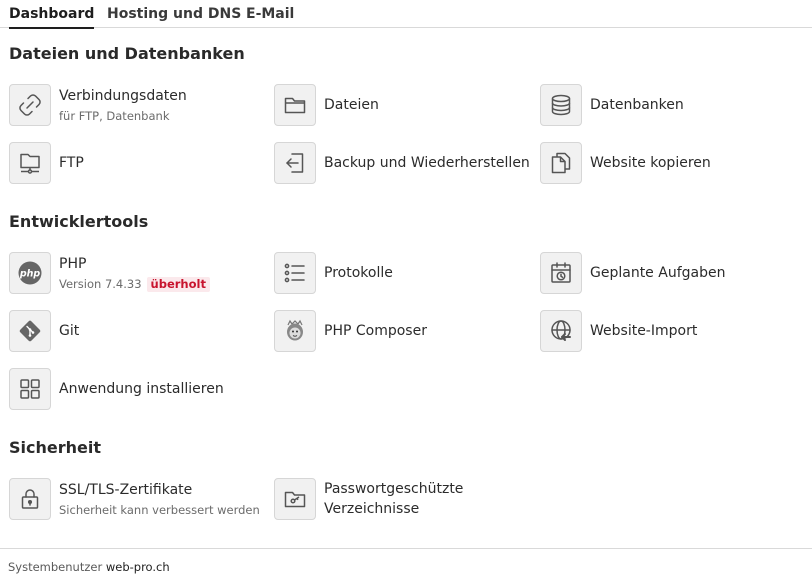  What do you see at coordinates (123, 96) in the screenshot?
I see `tile-label: Verbindungsdaten` at bounding box center [123, 96].